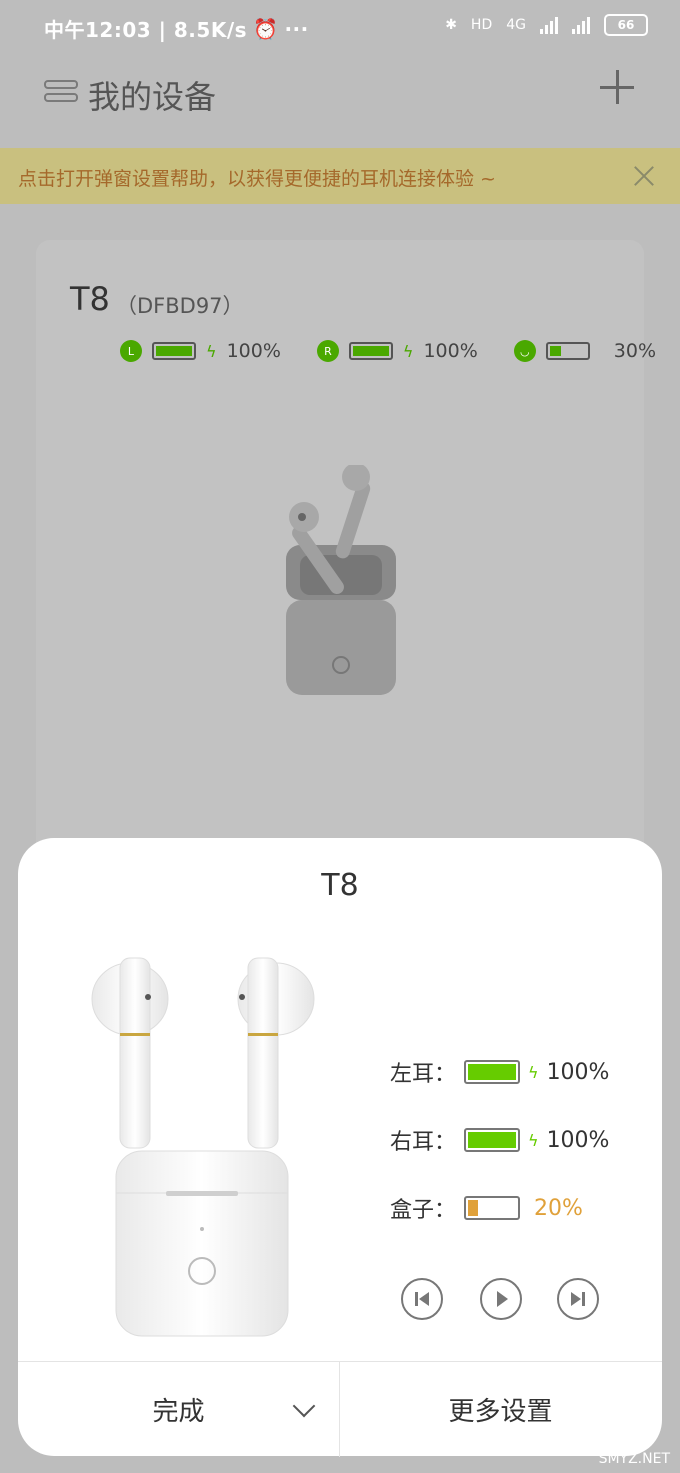 The height and width of the screenshot is (1473, 680). I want to click on next-icon, so click(578, 1299).